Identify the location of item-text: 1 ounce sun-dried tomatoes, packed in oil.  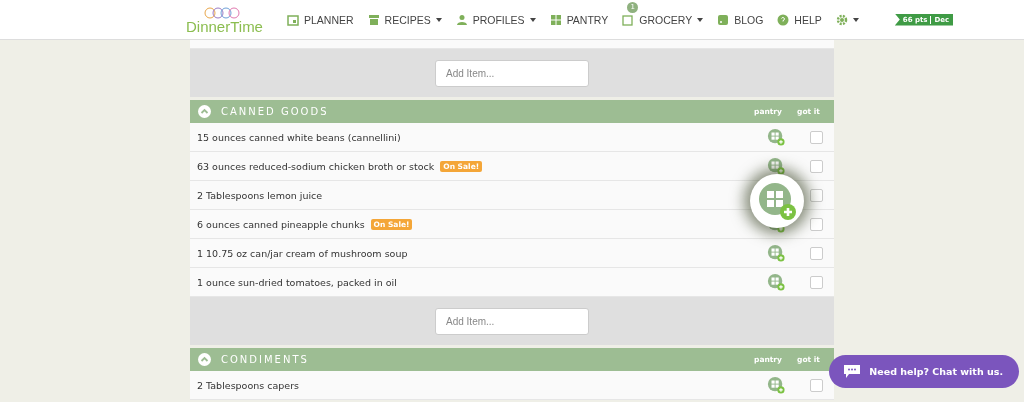
(297, 282).